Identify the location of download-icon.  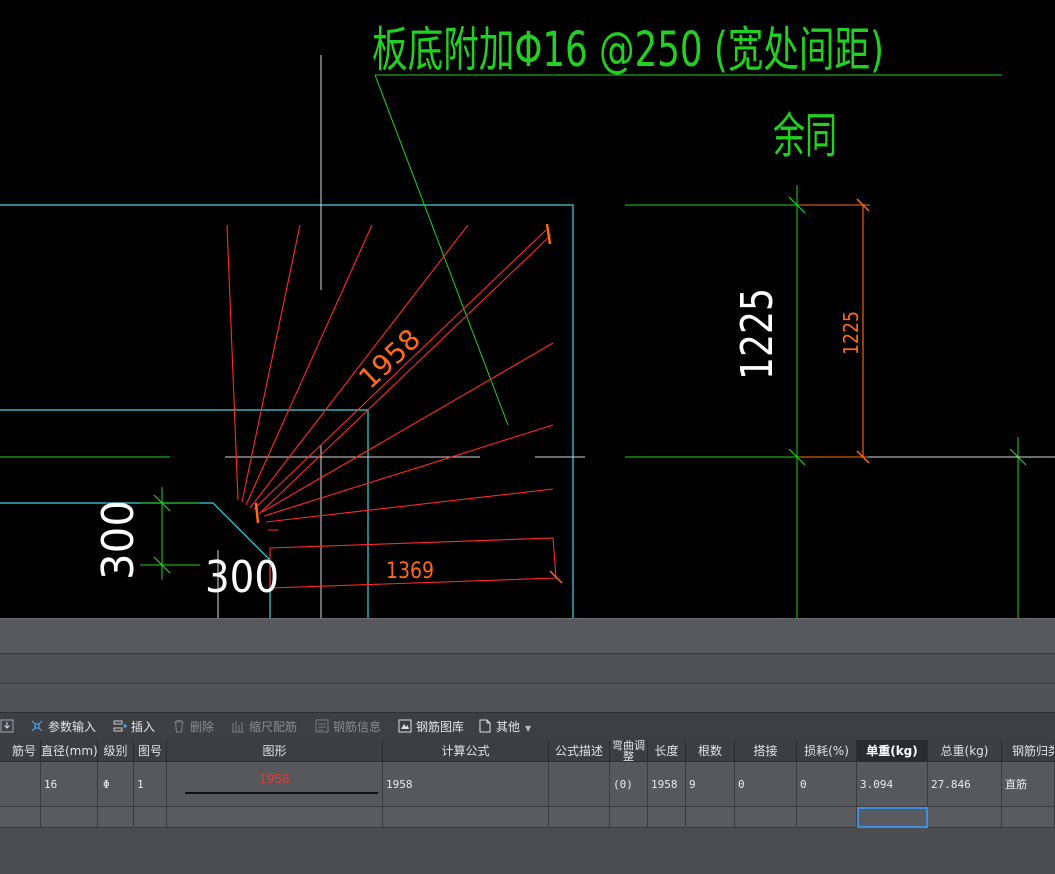
(7, 726).